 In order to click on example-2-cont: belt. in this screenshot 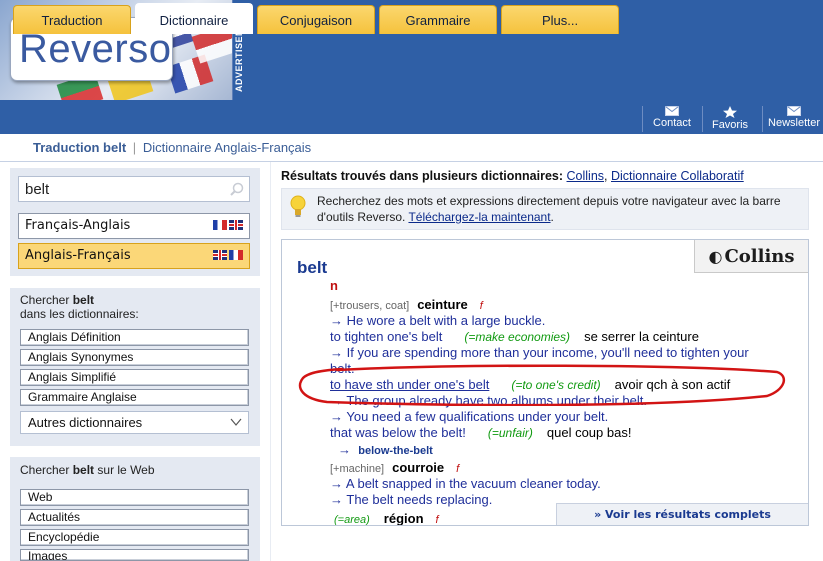, I will do `click(342, 368)`.